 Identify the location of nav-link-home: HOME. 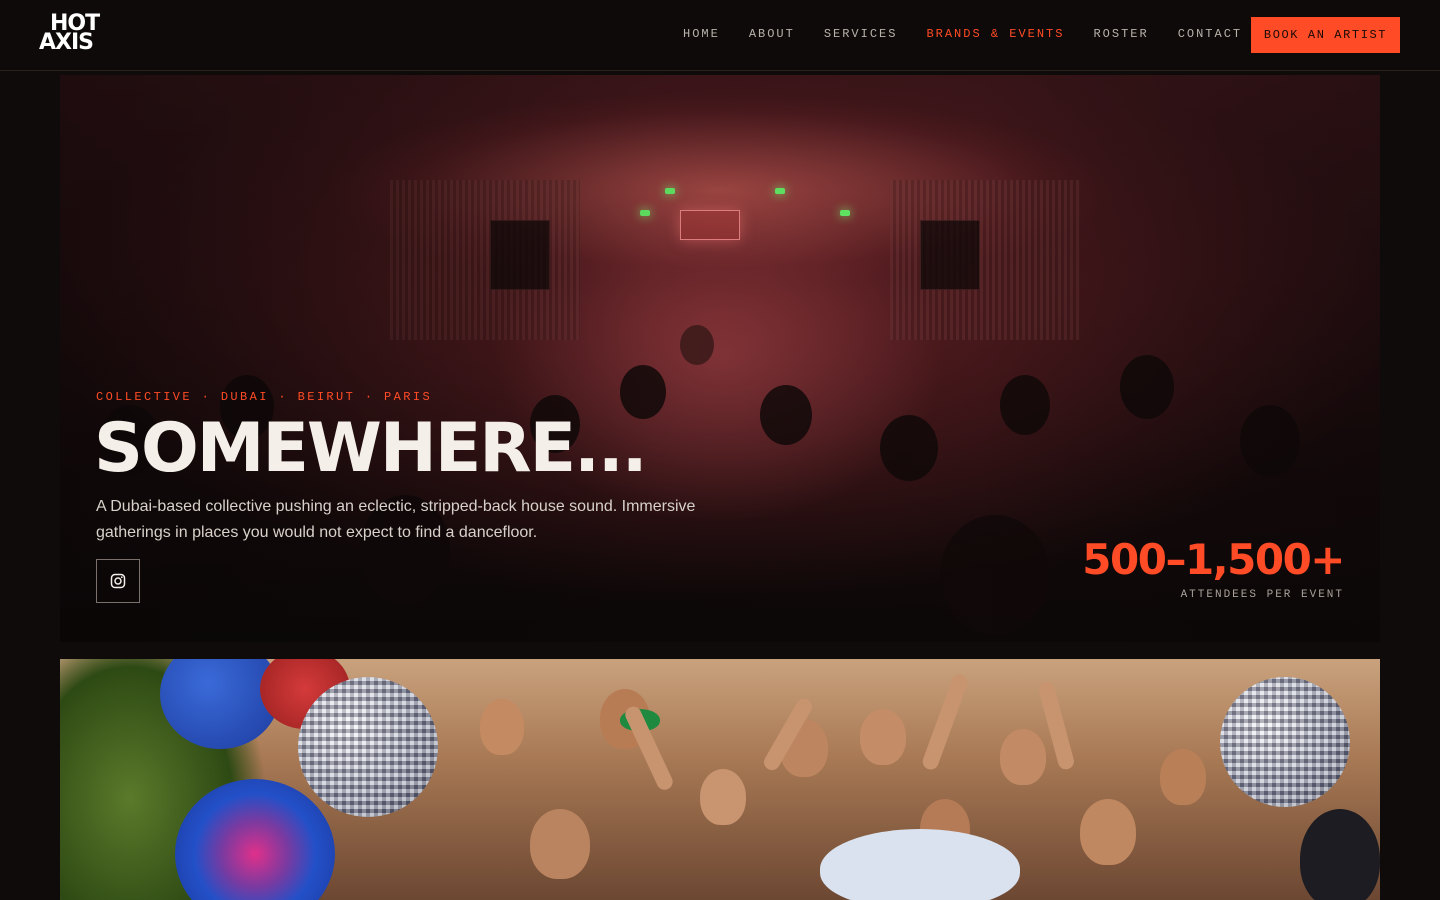
(701, 35).